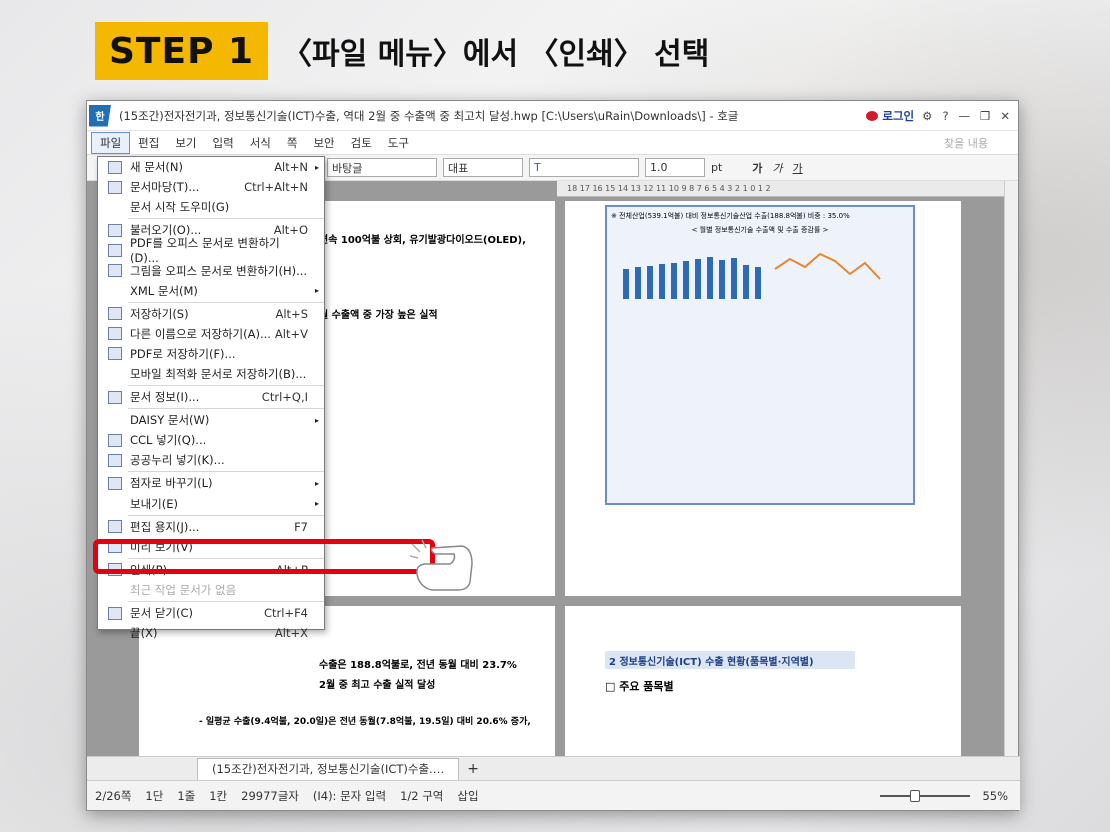  Describe the element at coordinates (945, 116) in the screenshot. I see `help-icon: ?` at that location.